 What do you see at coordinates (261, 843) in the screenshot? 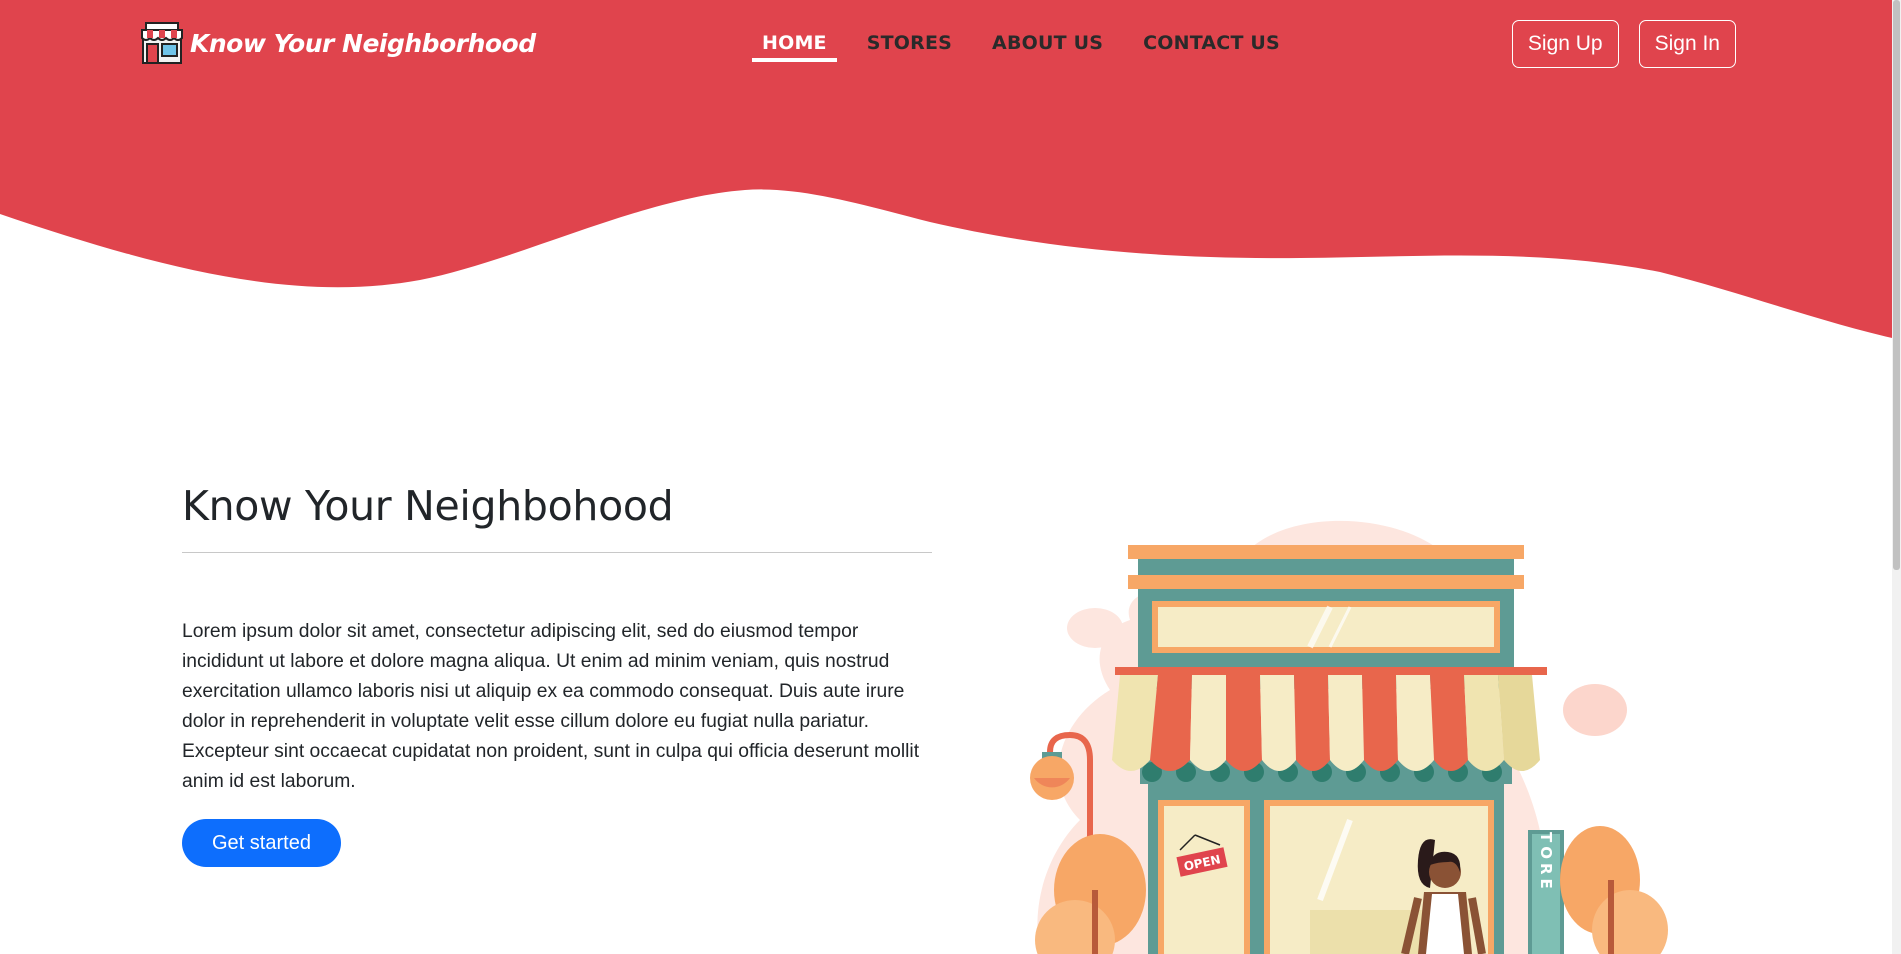
I see `get-started-button: Get started` at bounding box center [261, 843].